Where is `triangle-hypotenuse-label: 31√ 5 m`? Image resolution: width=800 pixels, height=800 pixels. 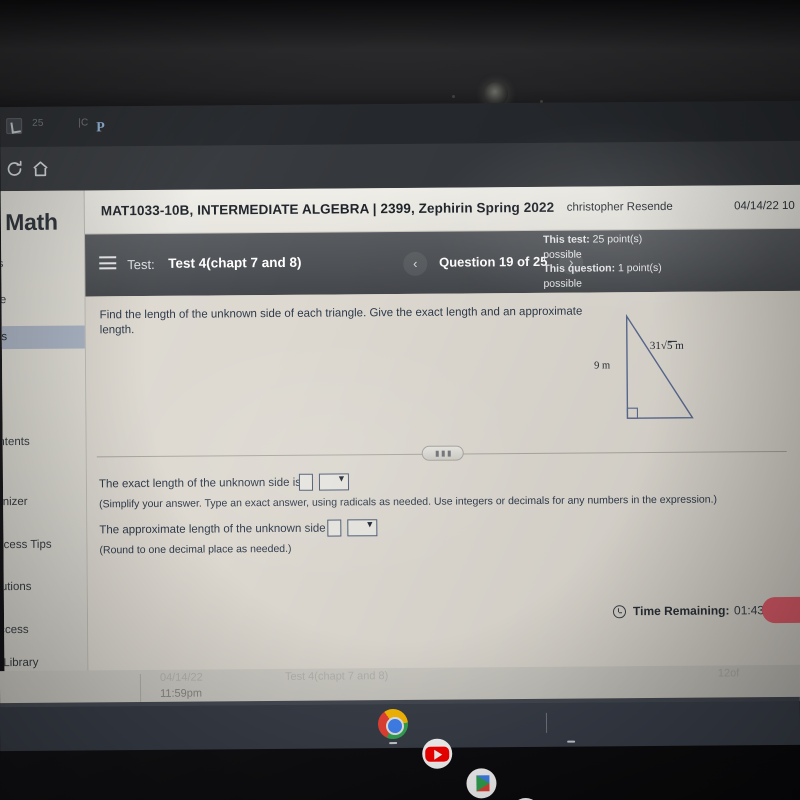
triangle-hypotenuse-label: 31√ 5 m is located at coordinates (667, 346).